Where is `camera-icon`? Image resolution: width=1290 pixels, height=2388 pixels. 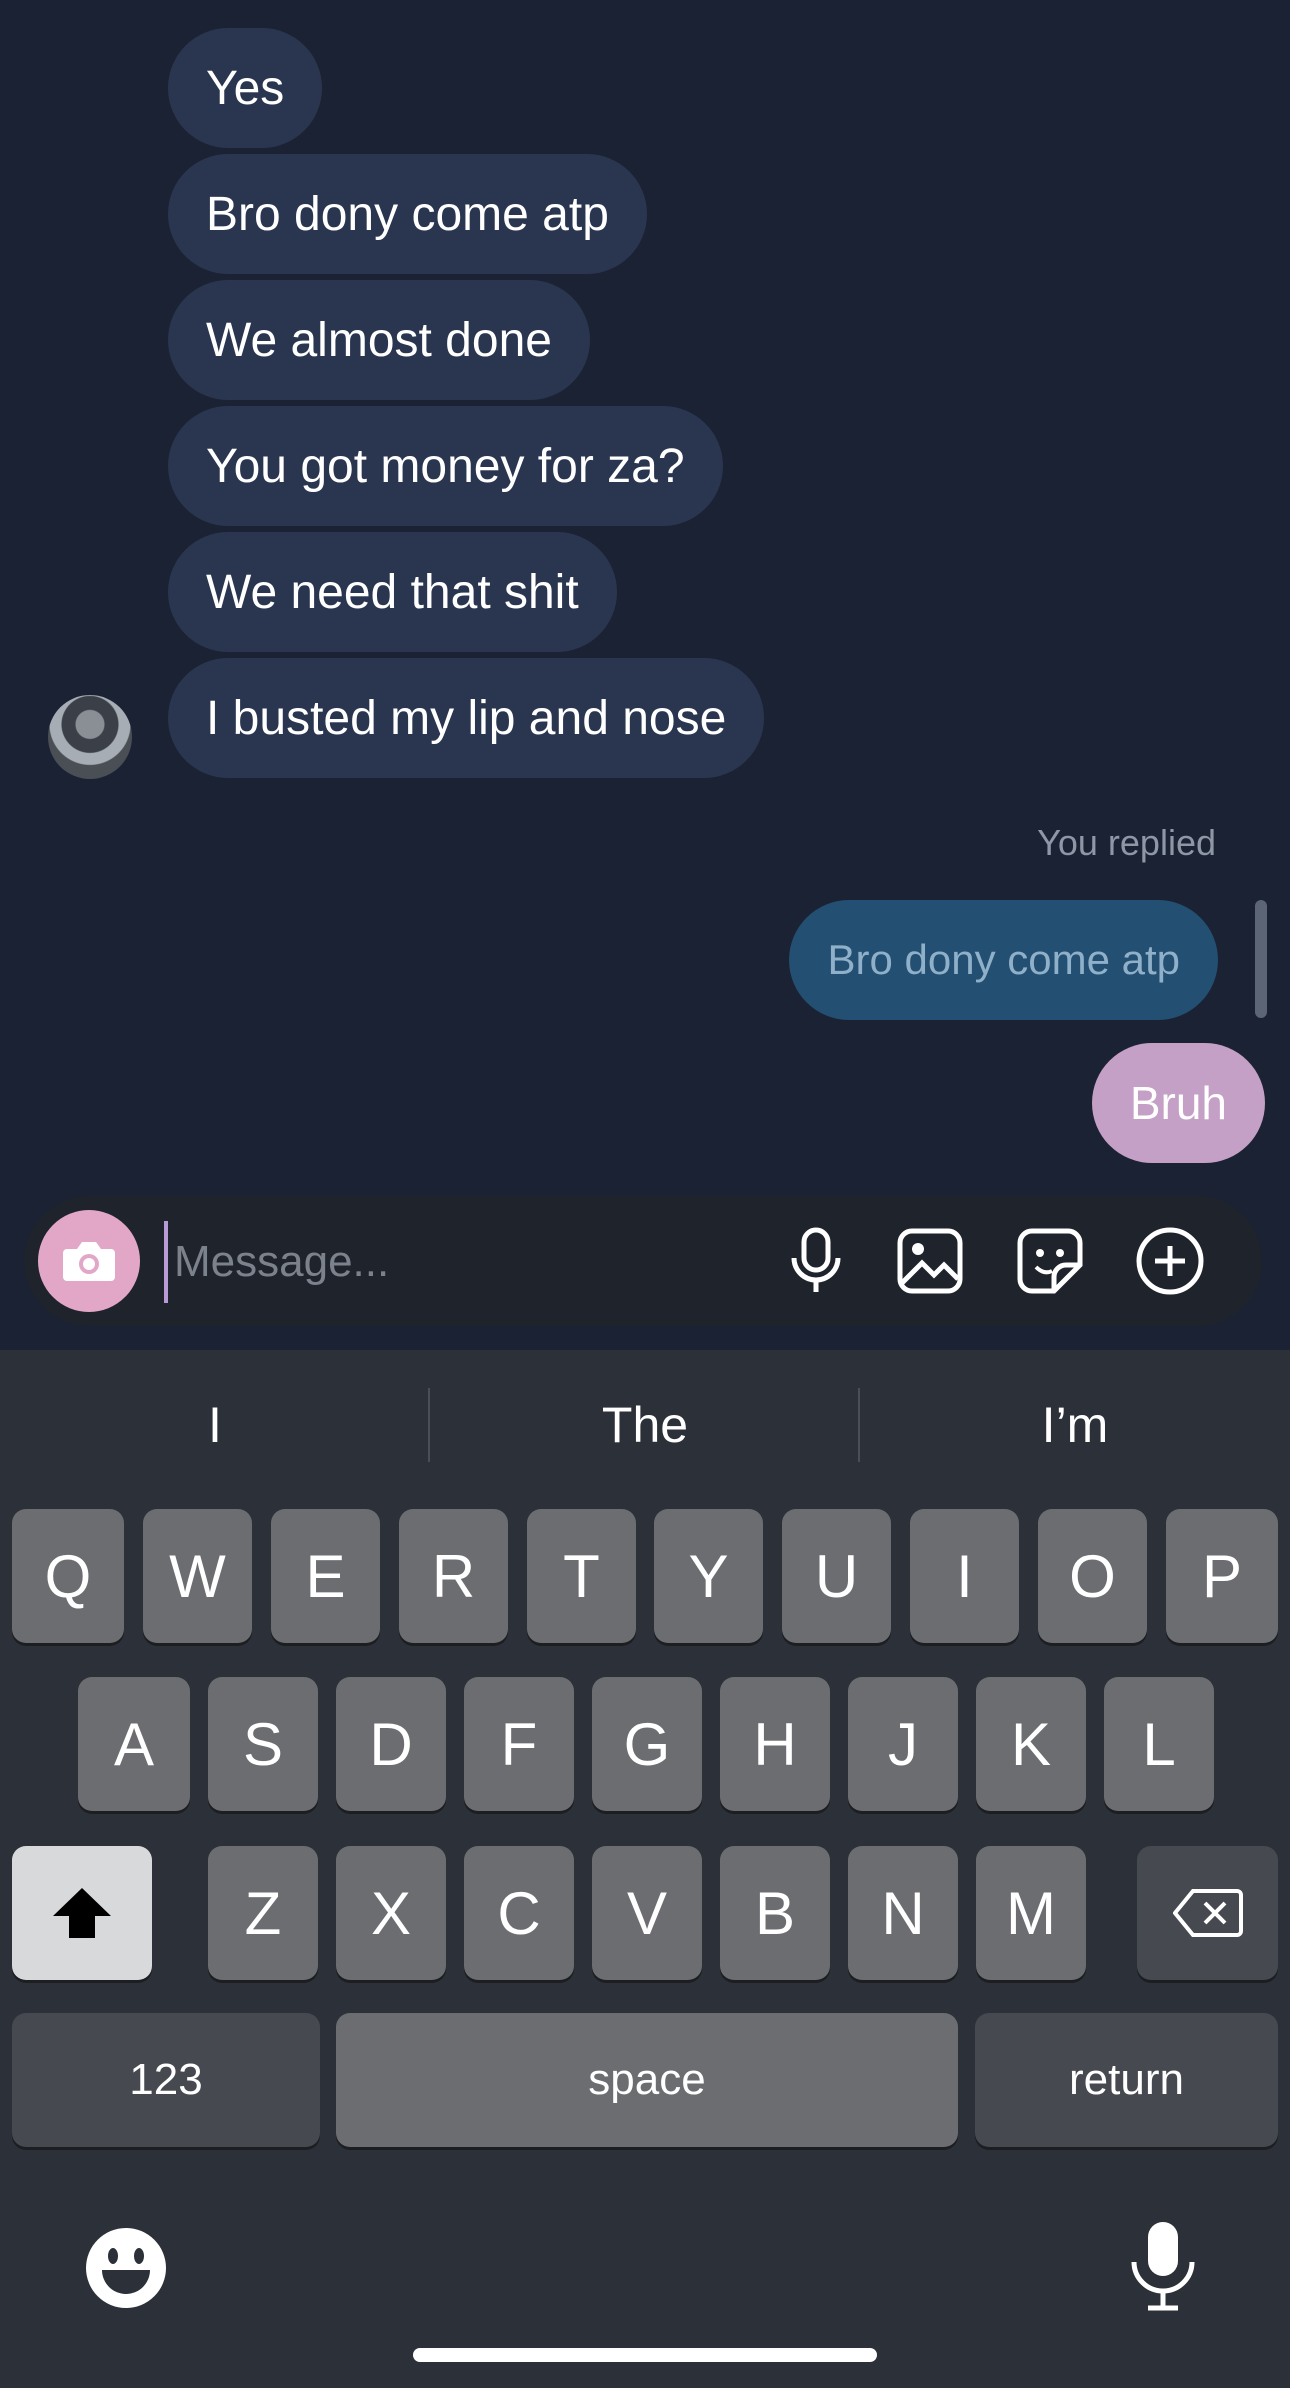
camera-icon is located at coordinates (89, 1261).